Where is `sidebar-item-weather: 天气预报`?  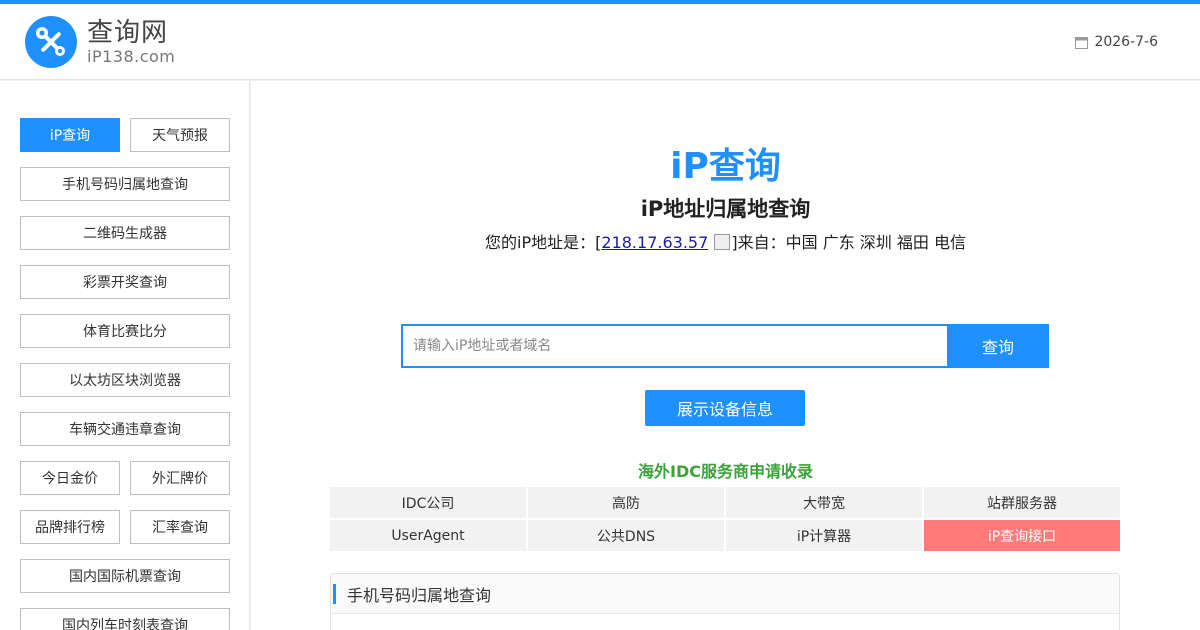 sidebar-item-weather: 天气预报 is located at coordinates (180, 135).